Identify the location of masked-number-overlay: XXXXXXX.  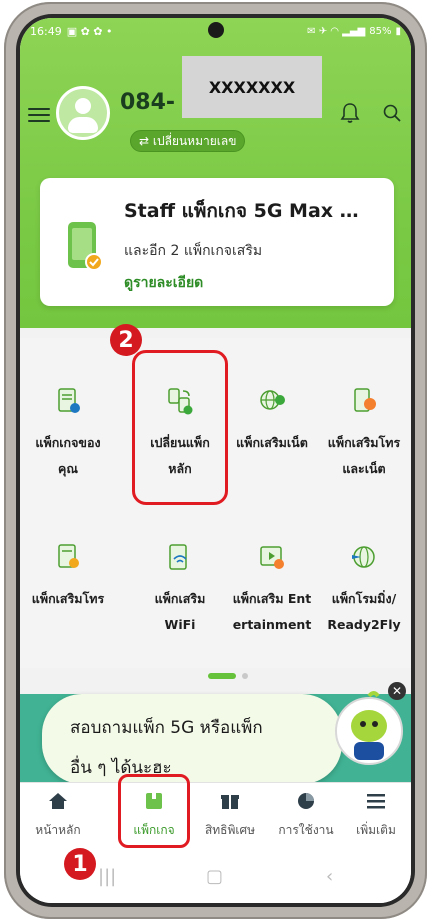
(252, 87).